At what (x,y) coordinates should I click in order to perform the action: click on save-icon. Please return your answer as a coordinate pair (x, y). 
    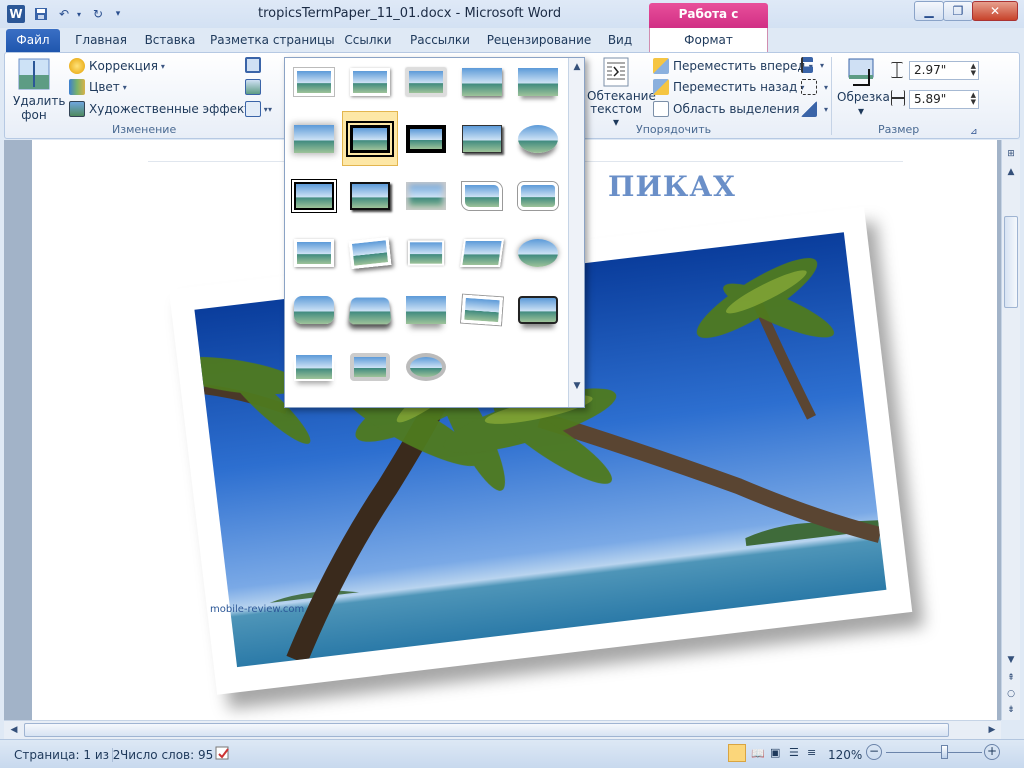
    Looking at the image, I should click on (41, 14).